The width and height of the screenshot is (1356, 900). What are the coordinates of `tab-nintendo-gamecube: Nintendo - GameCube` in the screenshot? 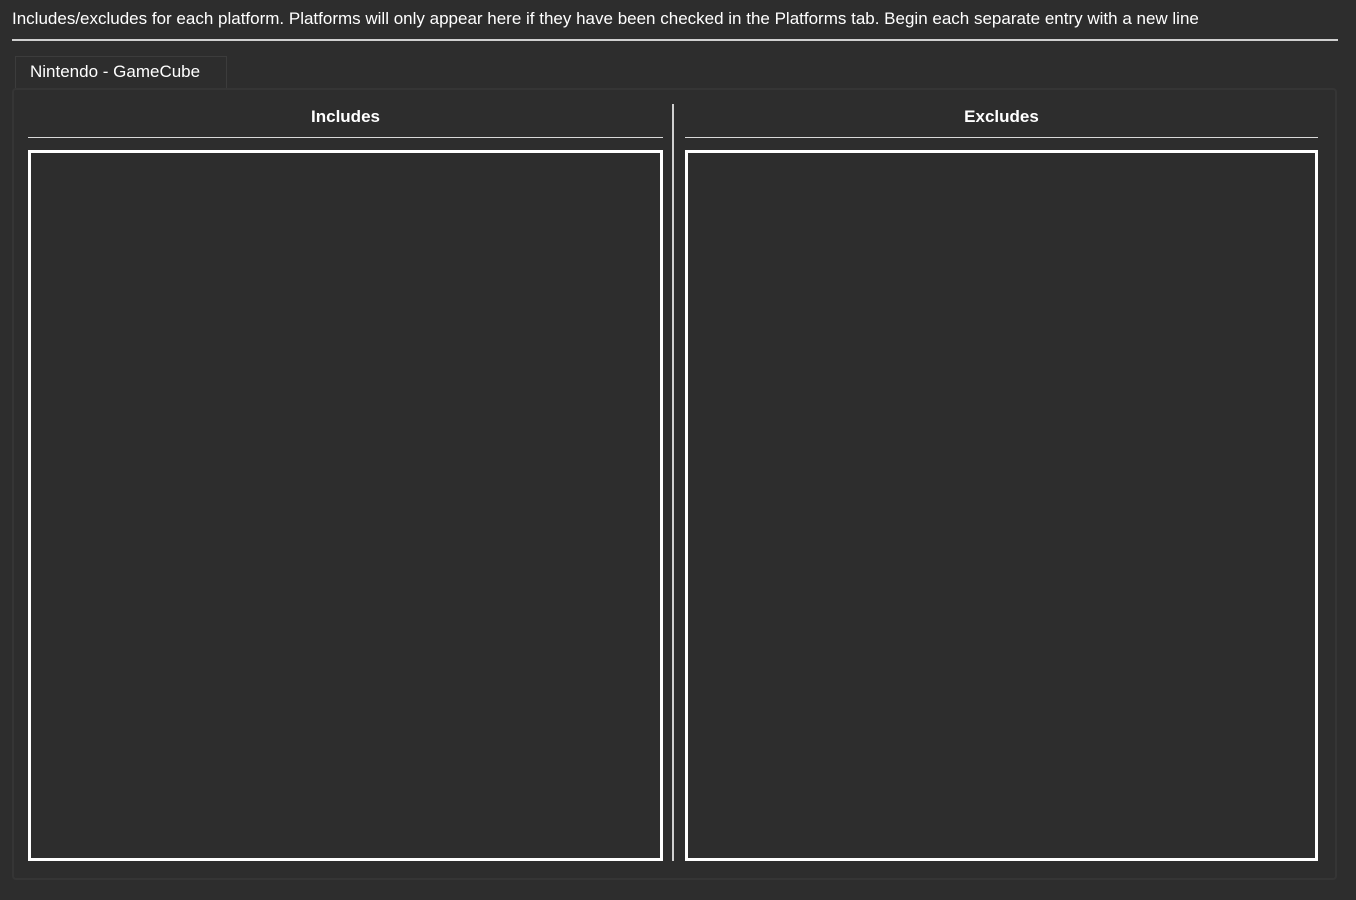 It's located at (121, 72).